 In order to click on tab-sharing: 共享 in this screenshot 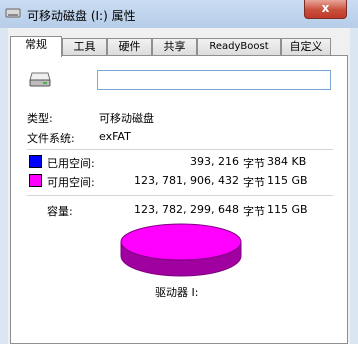, I will do `click(174, 46)`.